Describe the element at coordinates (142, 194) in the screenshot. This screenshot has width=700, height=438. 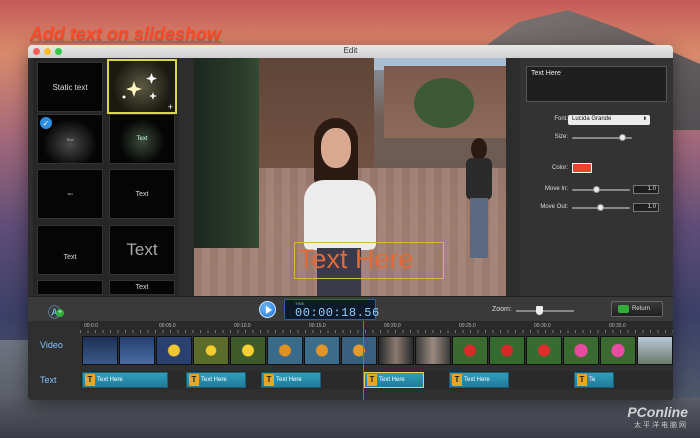
I see `preset-small: Text` at that location.